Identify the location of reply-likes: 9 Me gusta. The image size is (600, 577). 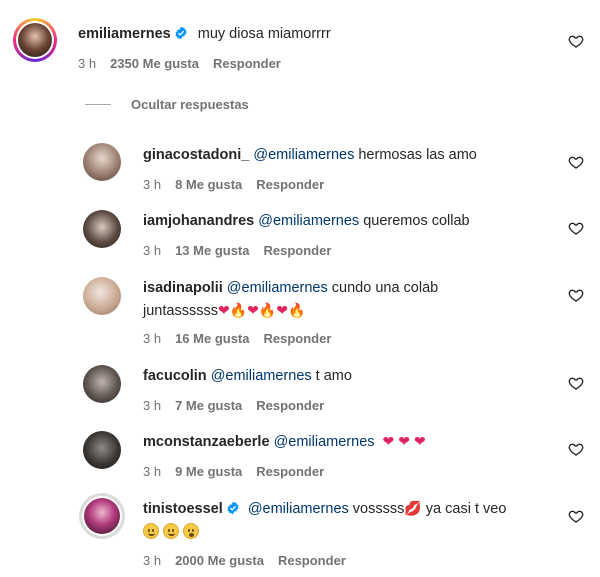
(208, 471).